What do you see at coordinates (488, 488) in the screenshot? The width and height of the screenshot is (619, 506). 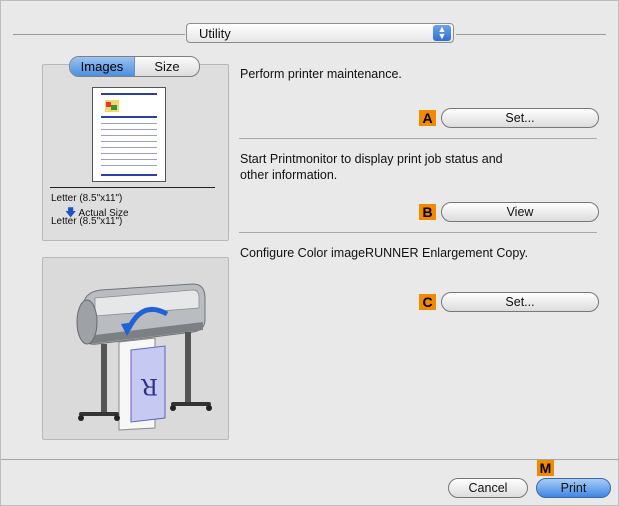 I see `cancel-button: Cancel` at bounding box center [488, 488].